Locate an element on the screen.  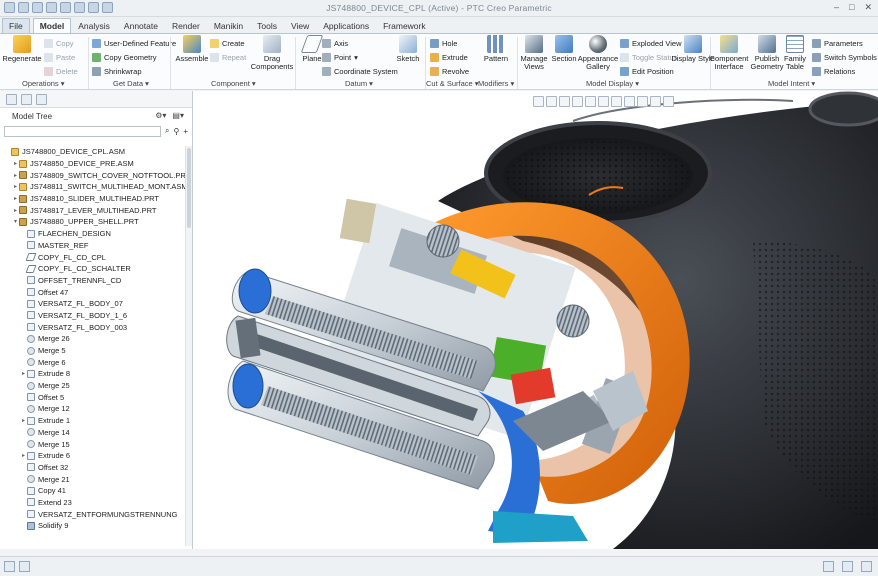
axis-button: Axis is located at coordinates (335, 43).